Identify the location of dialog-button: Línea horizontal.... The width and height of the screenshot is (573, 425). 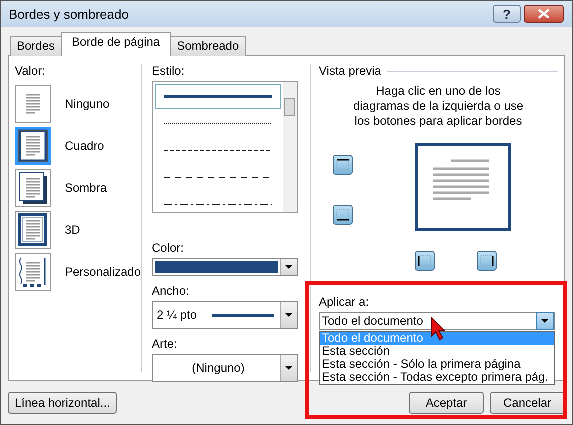
(63, 403).